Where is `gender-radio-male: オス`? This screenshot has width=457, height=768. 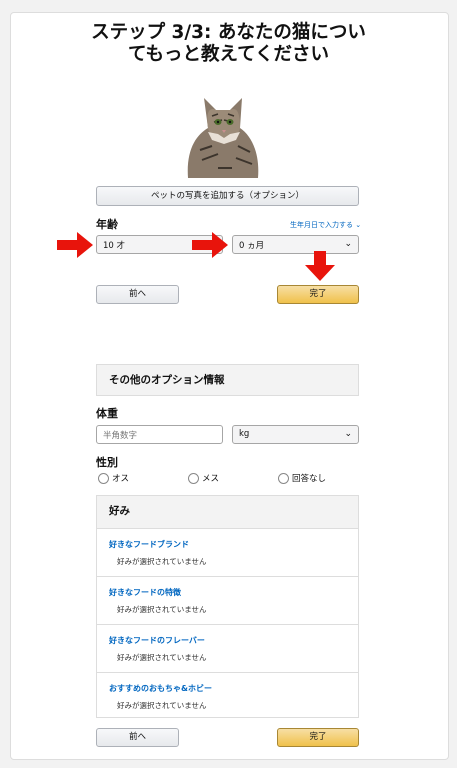 gender-radio-male: オス is located at coordinates (113, 478).